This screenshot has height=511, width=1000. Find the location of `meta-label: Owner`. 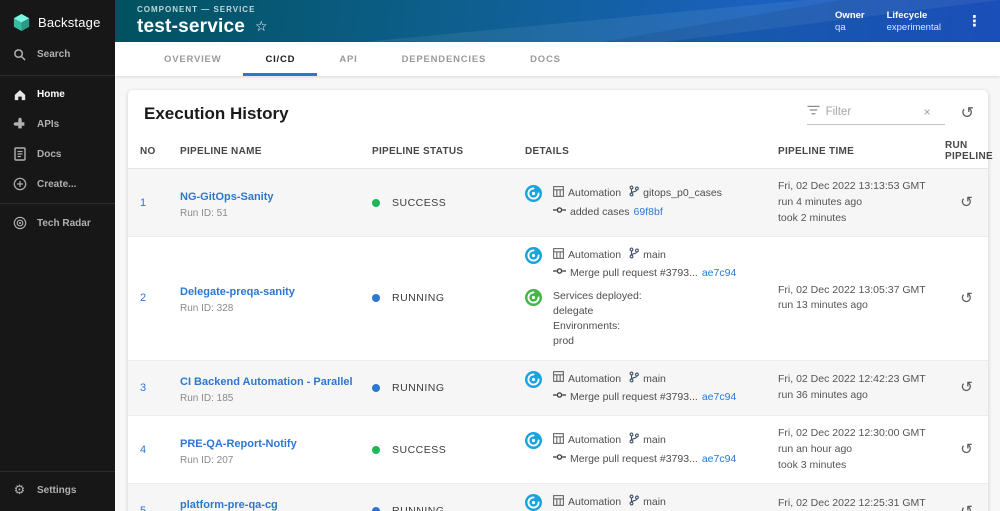

meta-label: Owner is located at coordinates (850, 15).